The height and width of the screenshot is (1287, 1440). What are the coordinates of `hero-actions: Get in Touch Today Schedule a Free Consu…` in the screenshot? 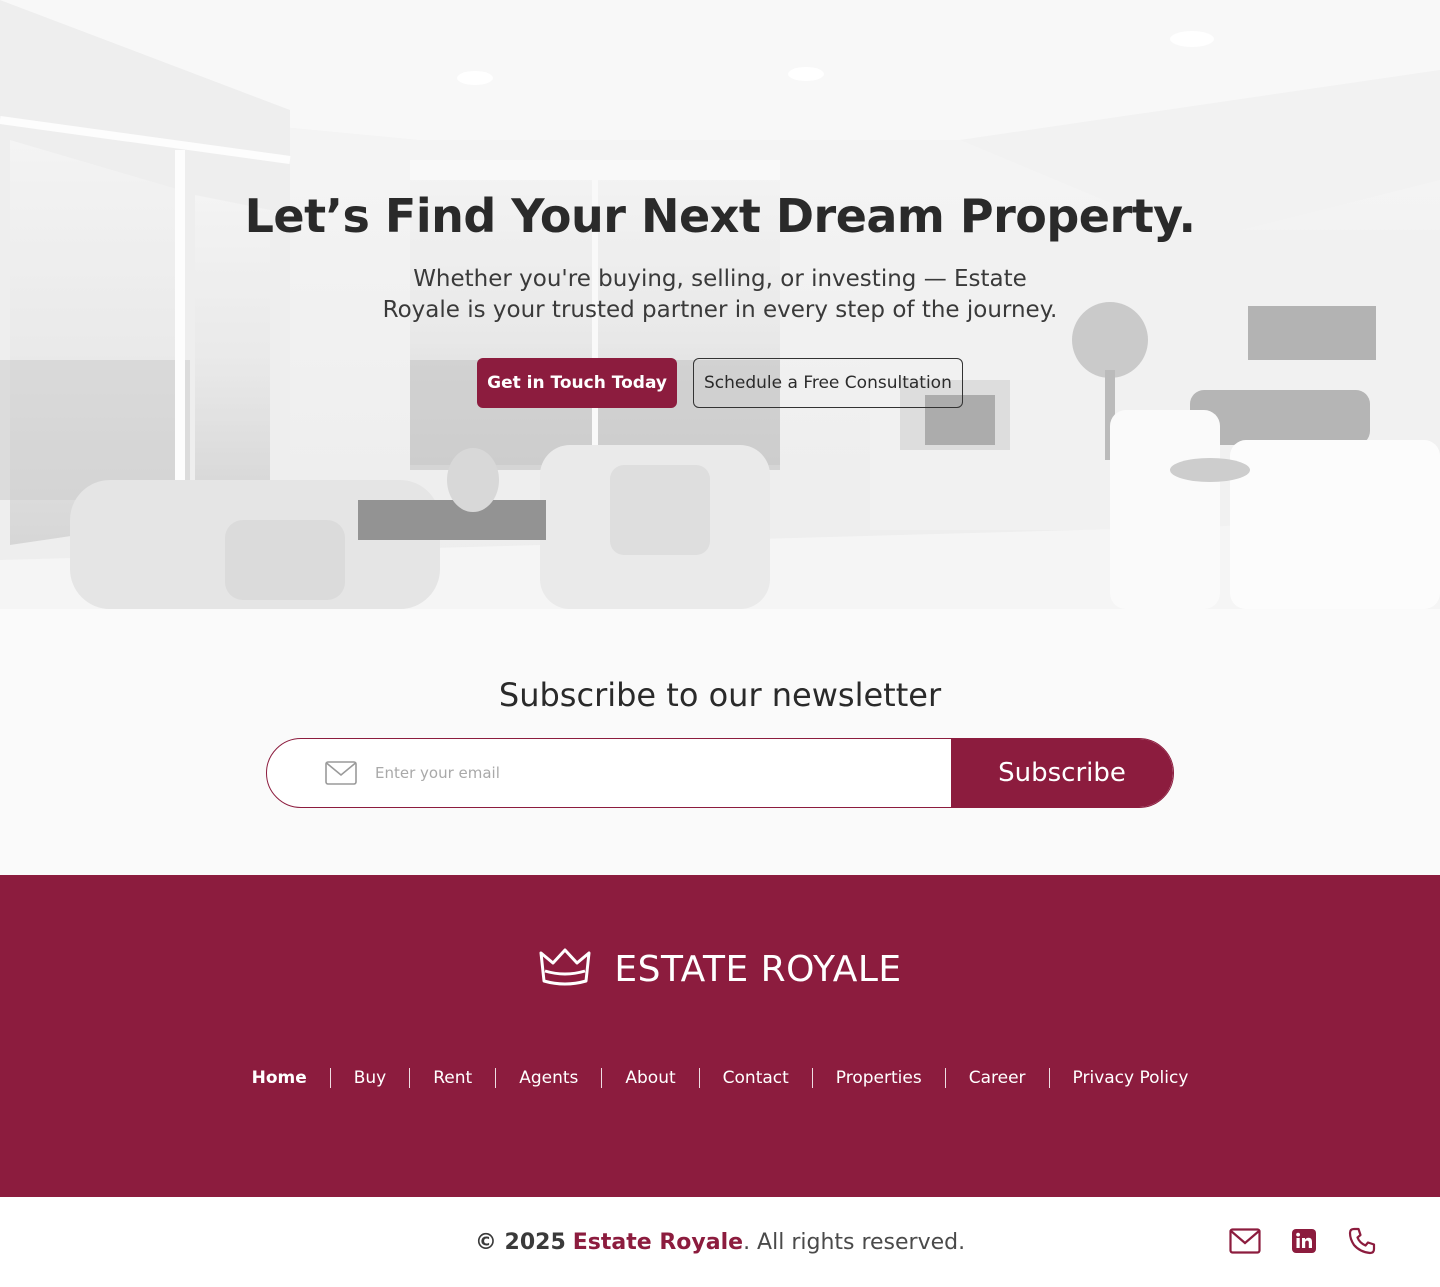 It's located at (720, 383).